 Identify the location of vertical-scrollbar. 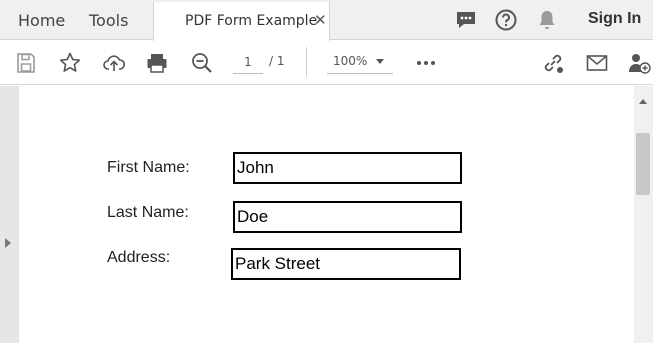
(643, 214).